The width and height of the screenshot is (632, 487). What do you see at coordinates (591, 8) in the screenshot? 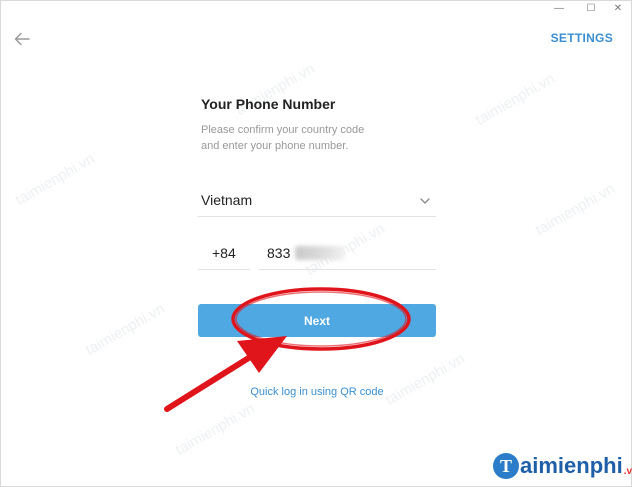
I see `maximize-button: ☐` at bounding box center [591, 8].